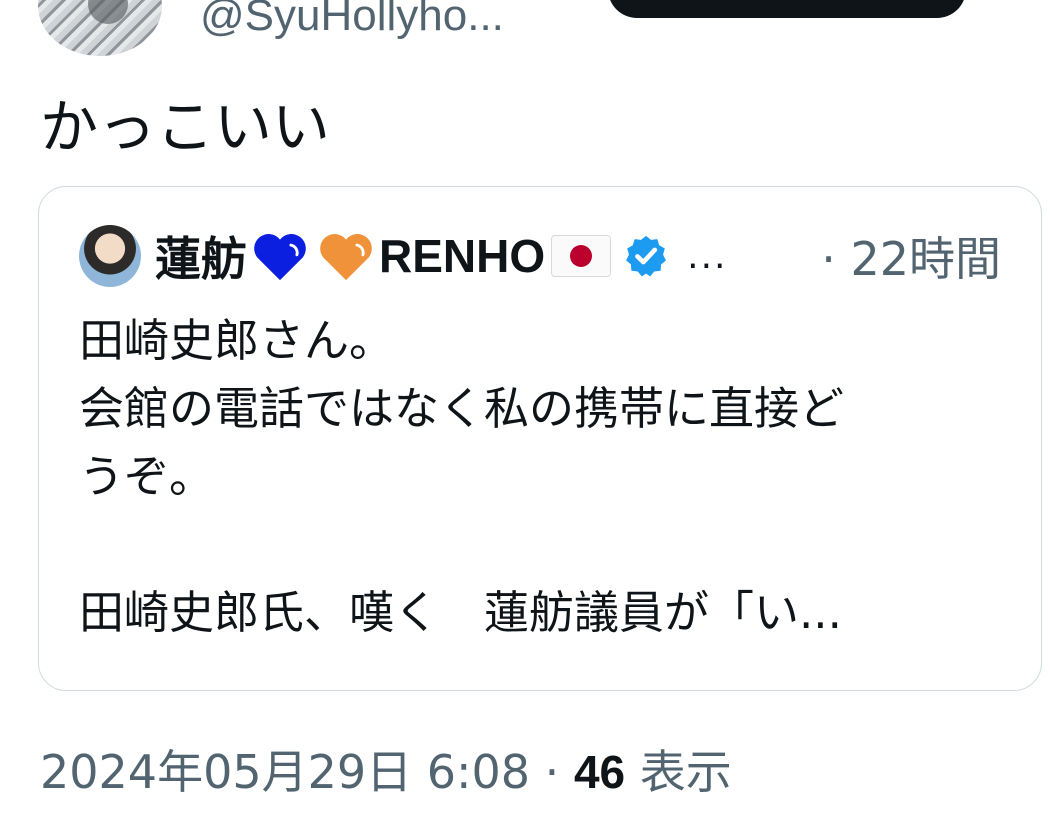  I want to click on tweet-text: かっこいい, so click(185, 127).